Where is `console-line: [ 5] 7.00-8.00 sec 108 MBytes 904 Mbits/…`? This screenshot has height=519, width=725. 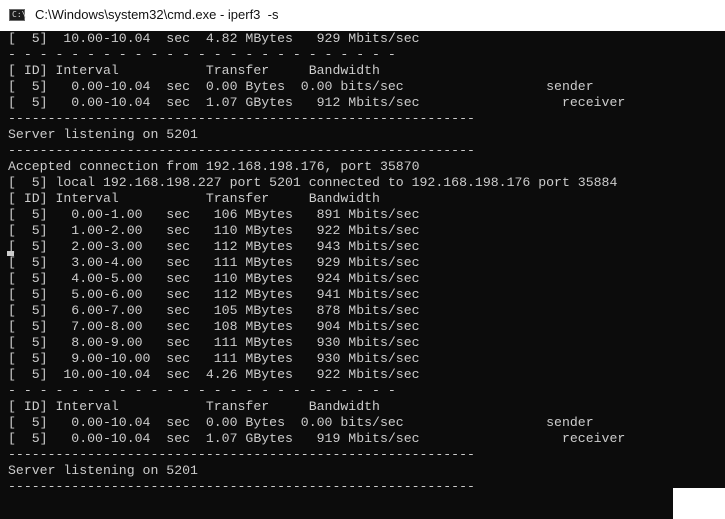 console-line: [ 5] 7.00-8.00 sec 108 MBytes 904 Mbits/… is located at coordinates (214, 326).